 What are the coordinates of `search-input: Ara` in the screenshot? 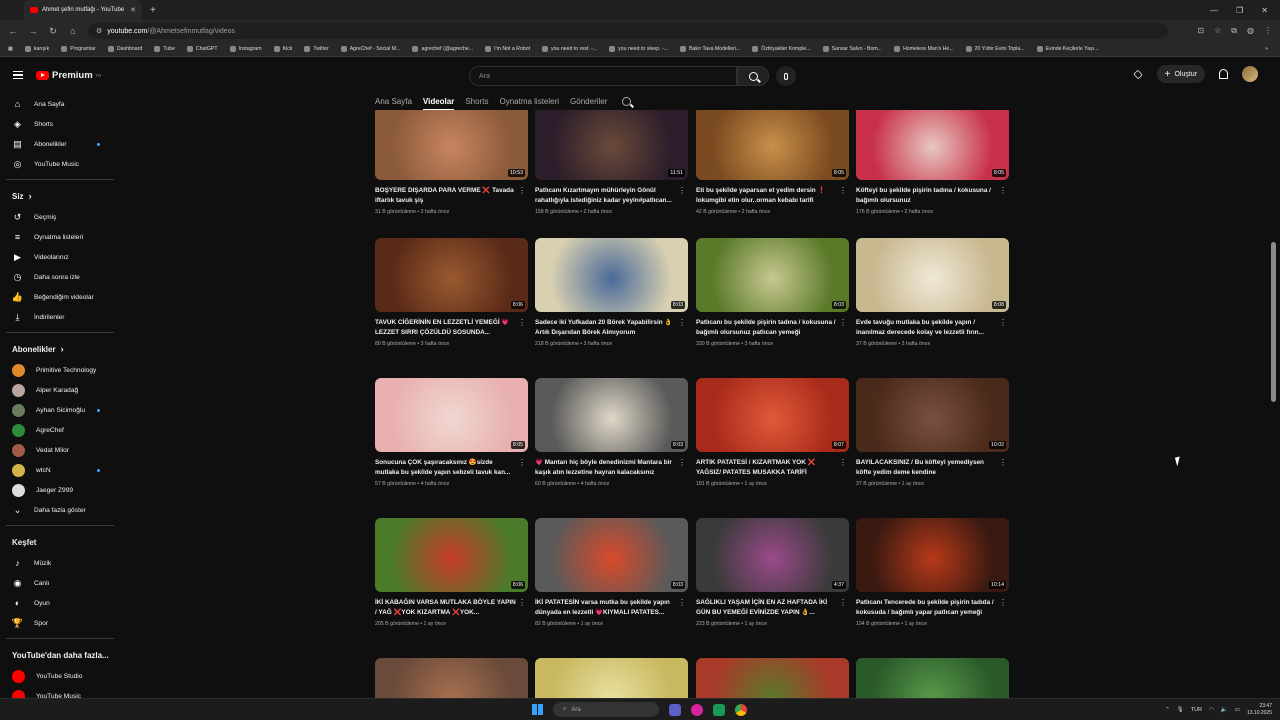 It's located at (603, 76).